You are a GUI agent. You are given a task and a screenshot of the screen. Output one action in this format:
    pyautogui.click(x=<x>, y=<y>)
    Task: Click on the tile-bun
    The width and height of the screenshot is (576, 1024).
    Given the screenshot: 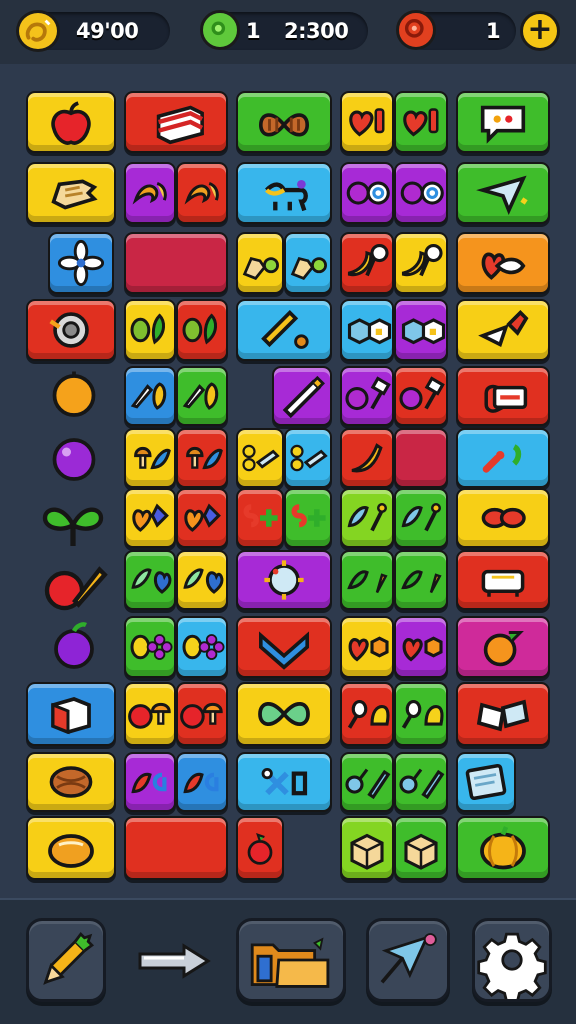 What is the action you would take?
    pyautogui.click(x=71, y=848)
    